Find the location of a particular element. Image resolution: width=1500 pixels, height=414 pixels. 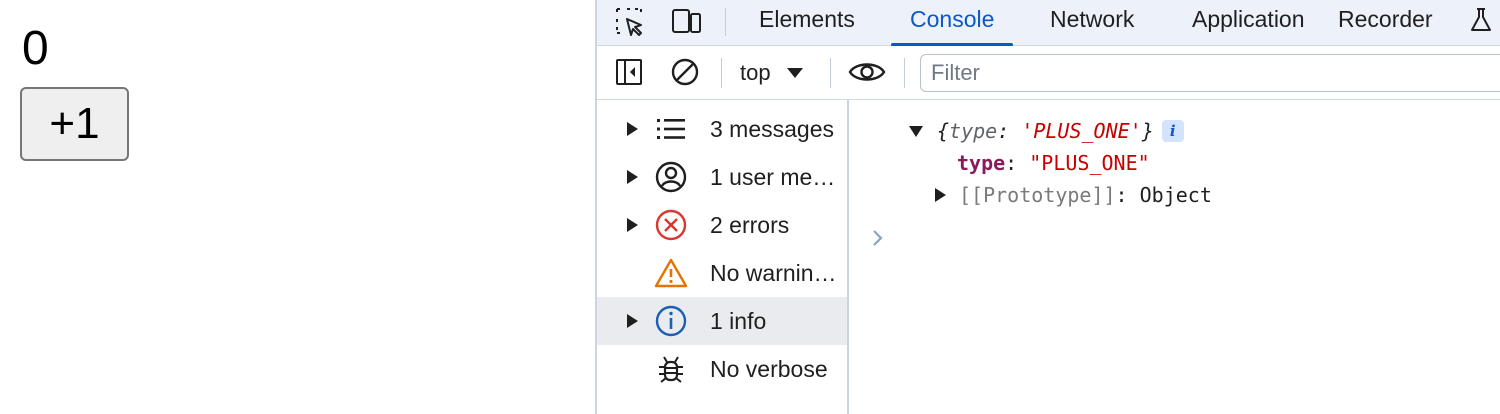

property-name: type is located at coordinates (981, 163).